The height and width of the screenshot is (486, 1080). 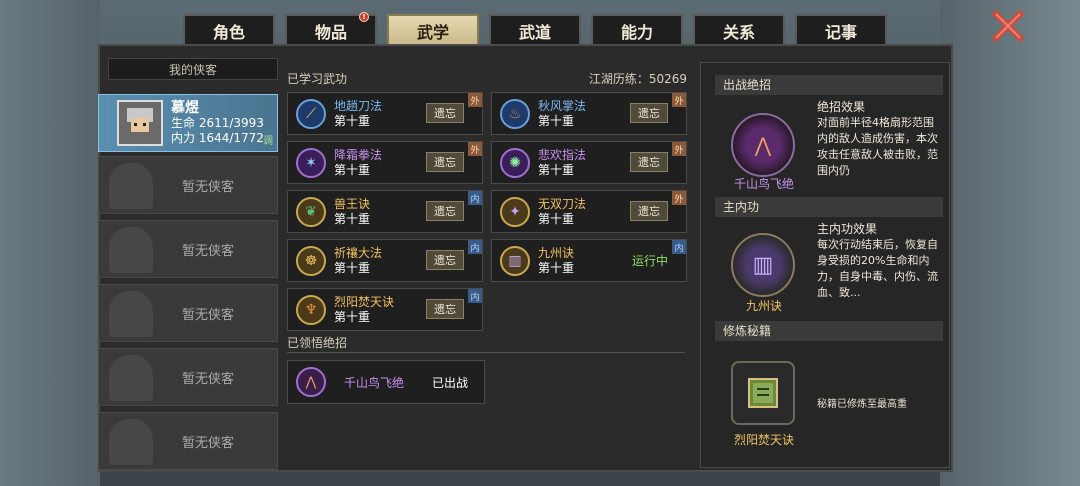 What do you see at coordinates (486, 352) in the screenshot?
I see `divider` at bounding box center [486, 352].